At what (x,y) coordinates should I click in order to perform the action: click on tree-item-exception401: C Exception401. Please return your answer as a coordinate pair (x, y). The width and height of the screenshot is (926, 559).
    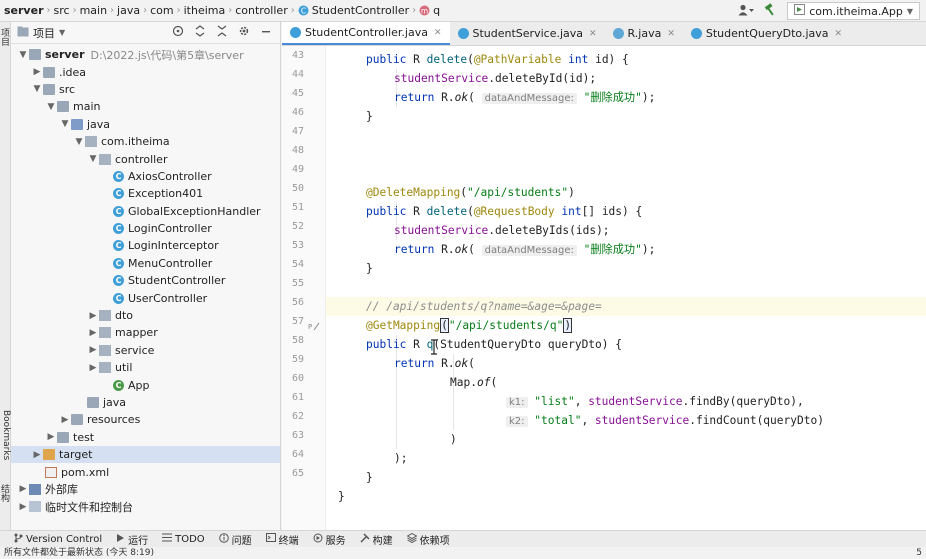
    Looking at the image, I should click on (145, 193).